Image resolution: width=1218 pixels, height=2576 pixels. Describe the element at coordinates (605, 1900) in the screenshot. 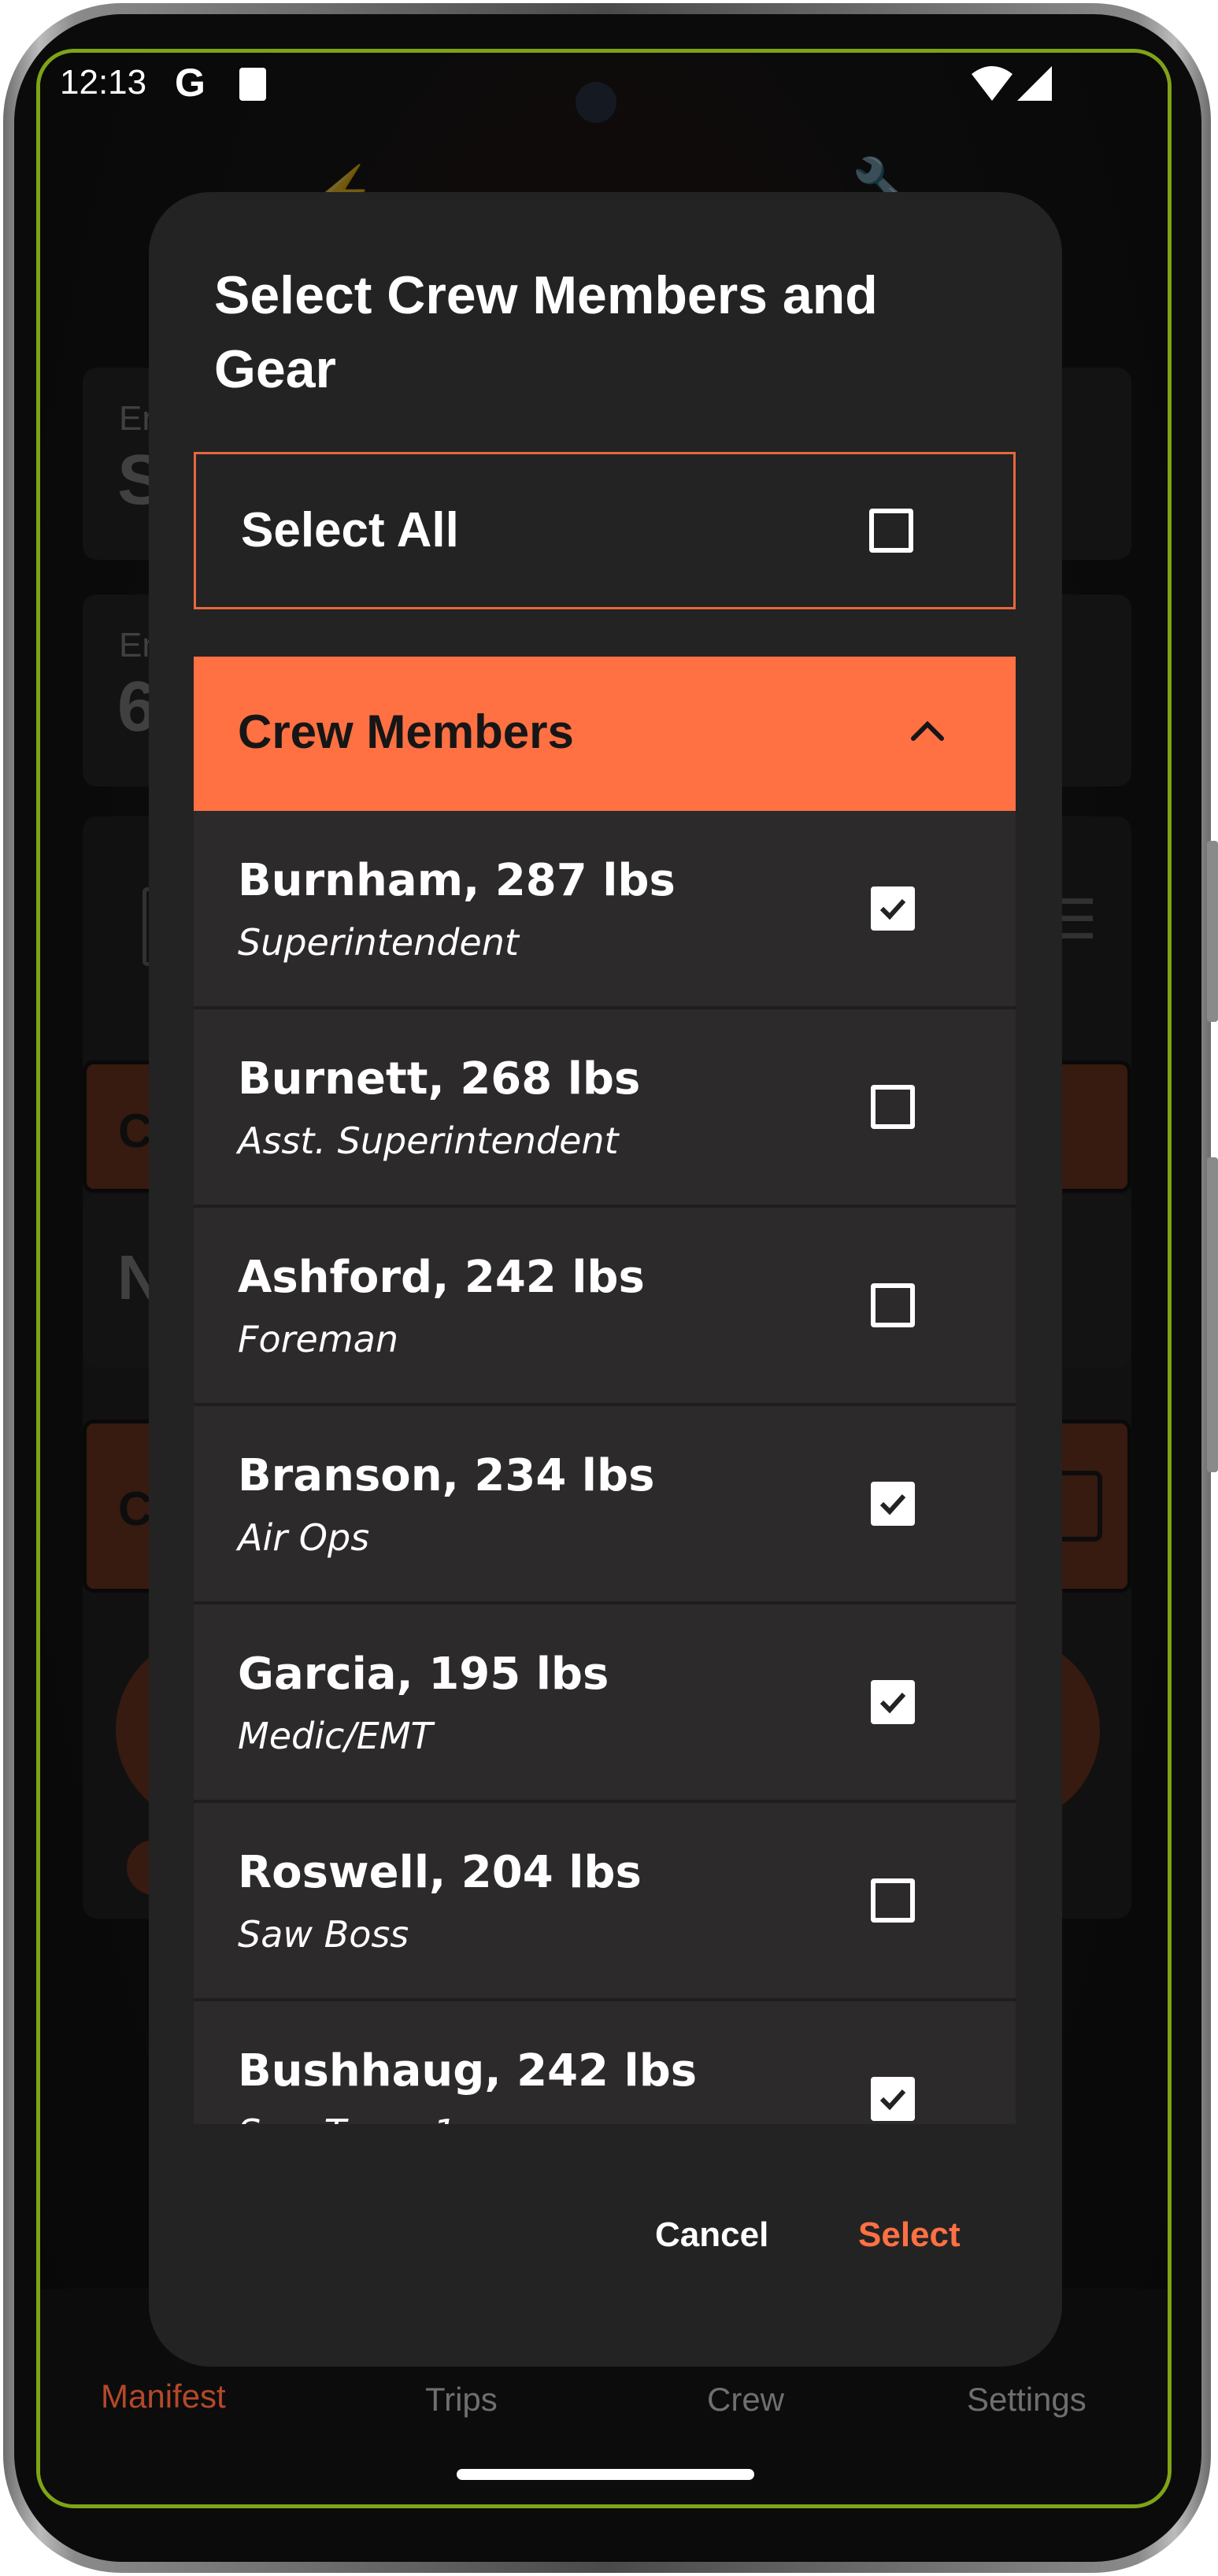

I see `crew-row: Roswell, 204 lbs Saw Boss` at that location.